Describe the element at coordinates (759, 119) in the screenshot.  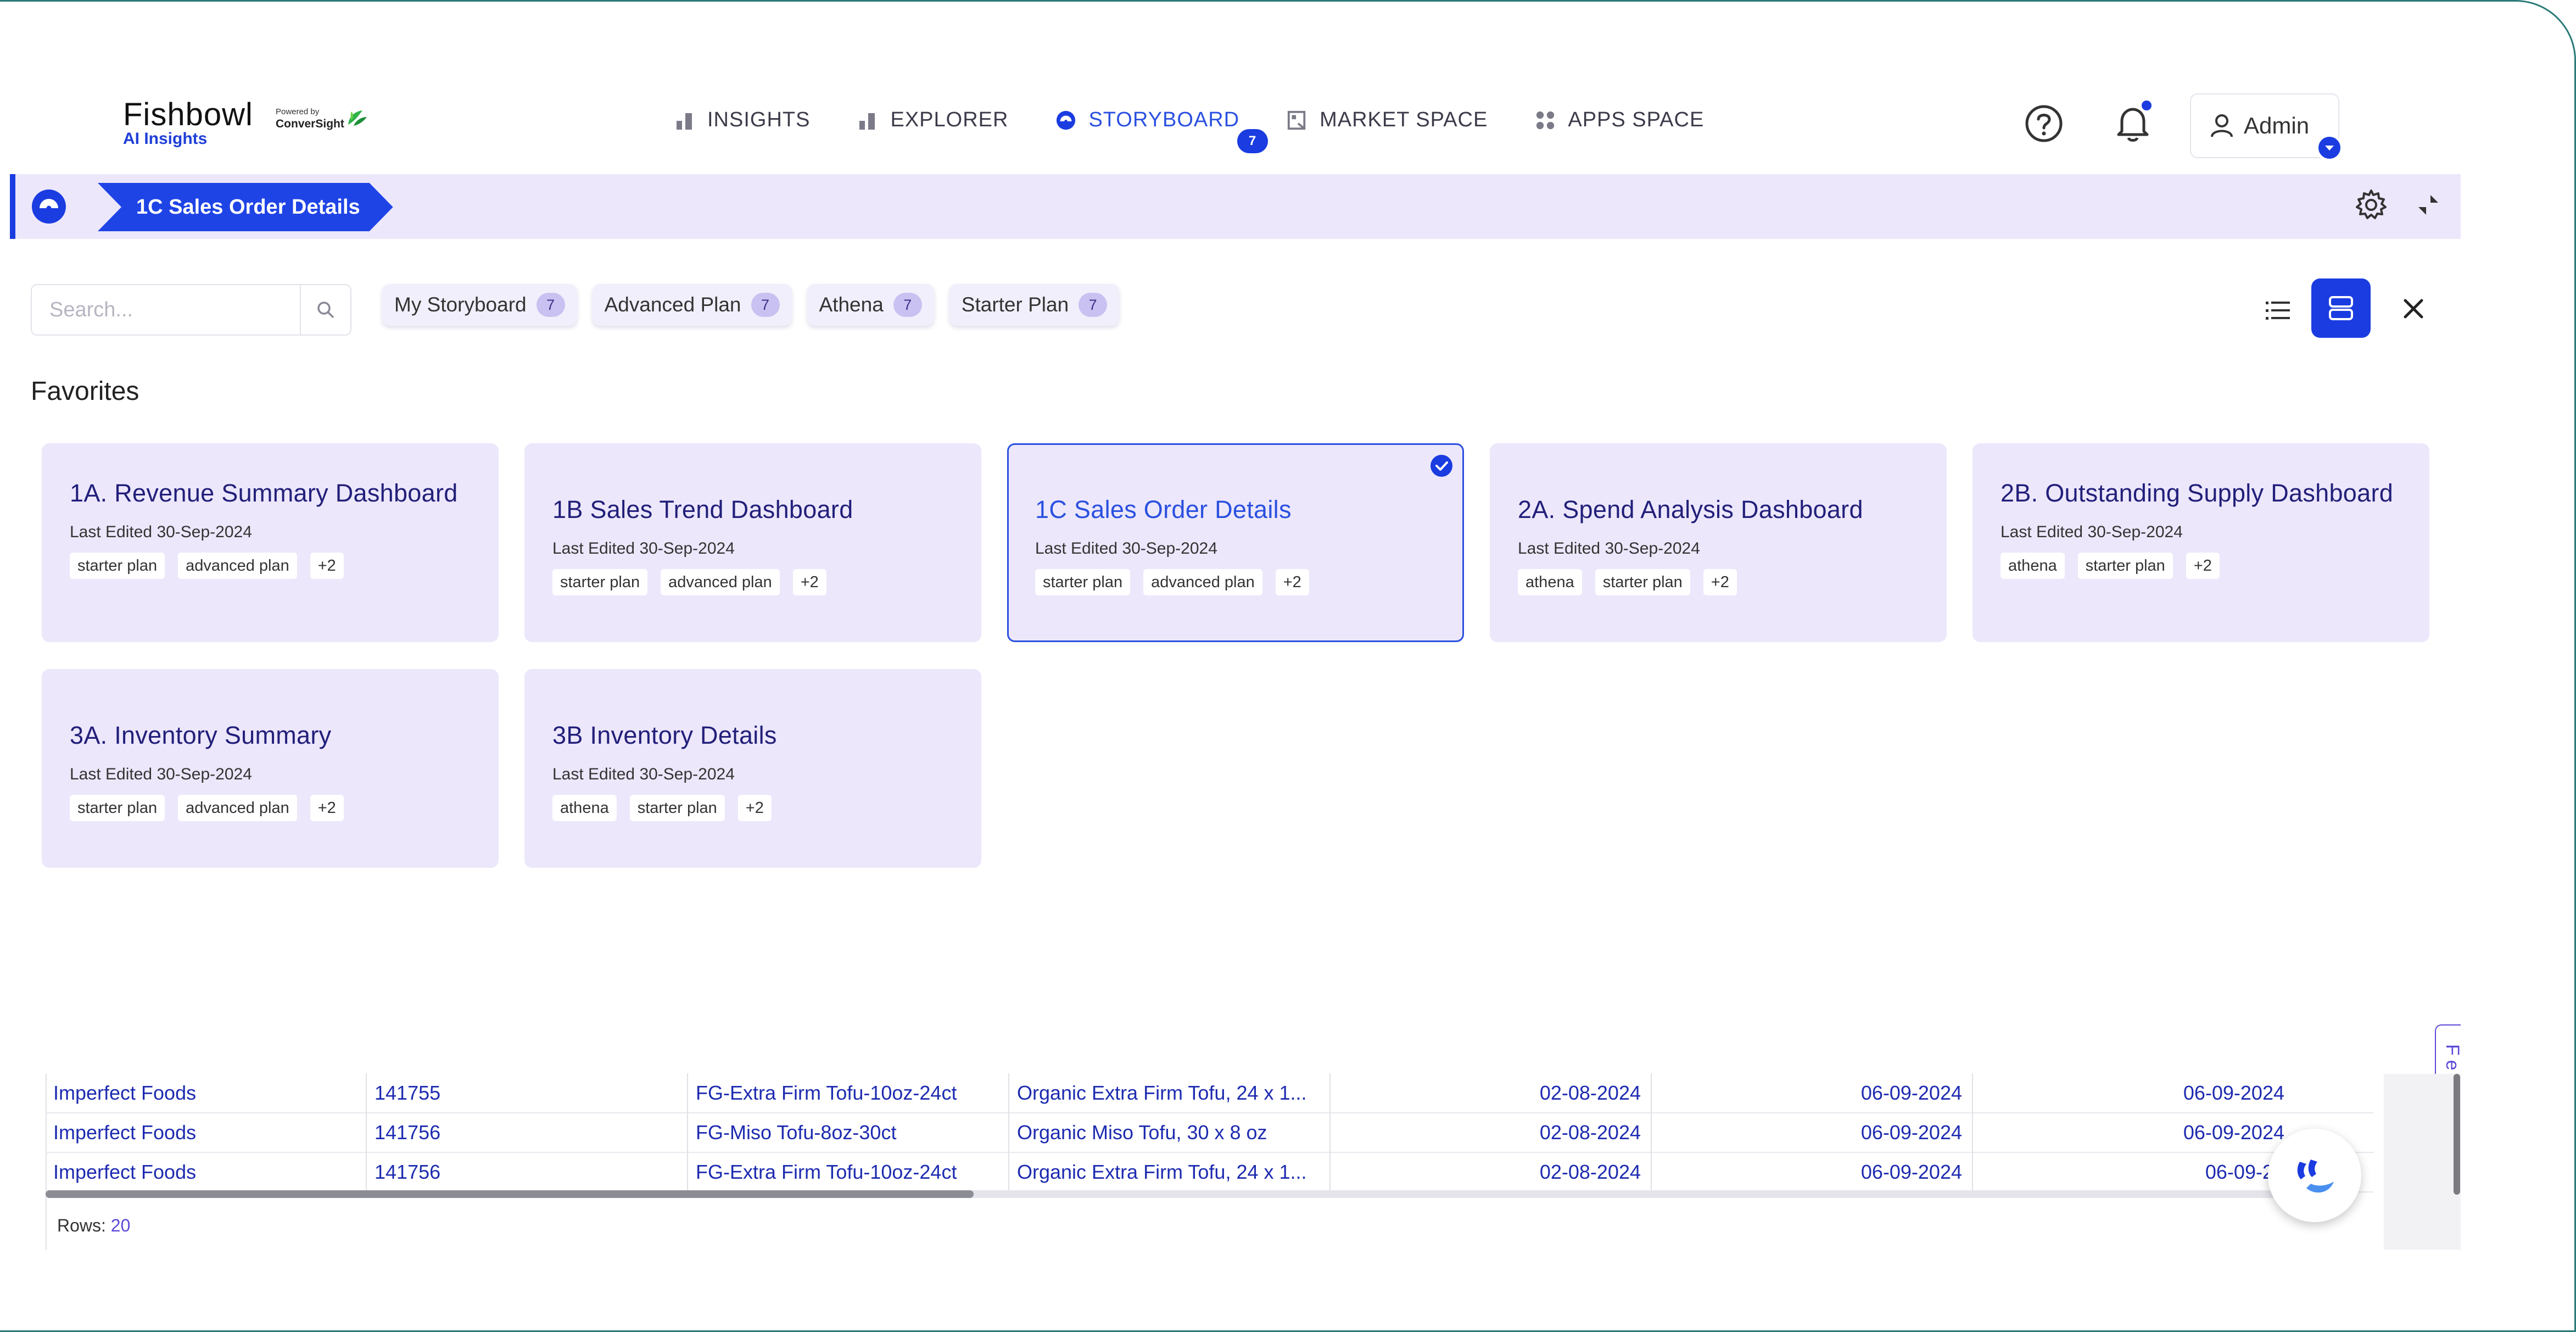
I see `nav-insights-label: INSIGHTS` at that location.